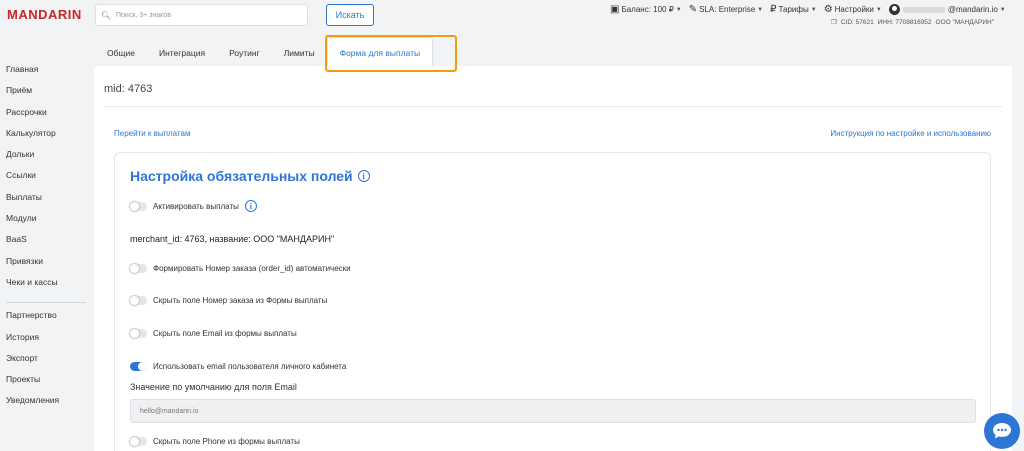 The image size is (1024, 451). Describe the element at coordinates (46, 94) in the screenshot. I see `sidebar-item-acquiring: Приём` at that location.